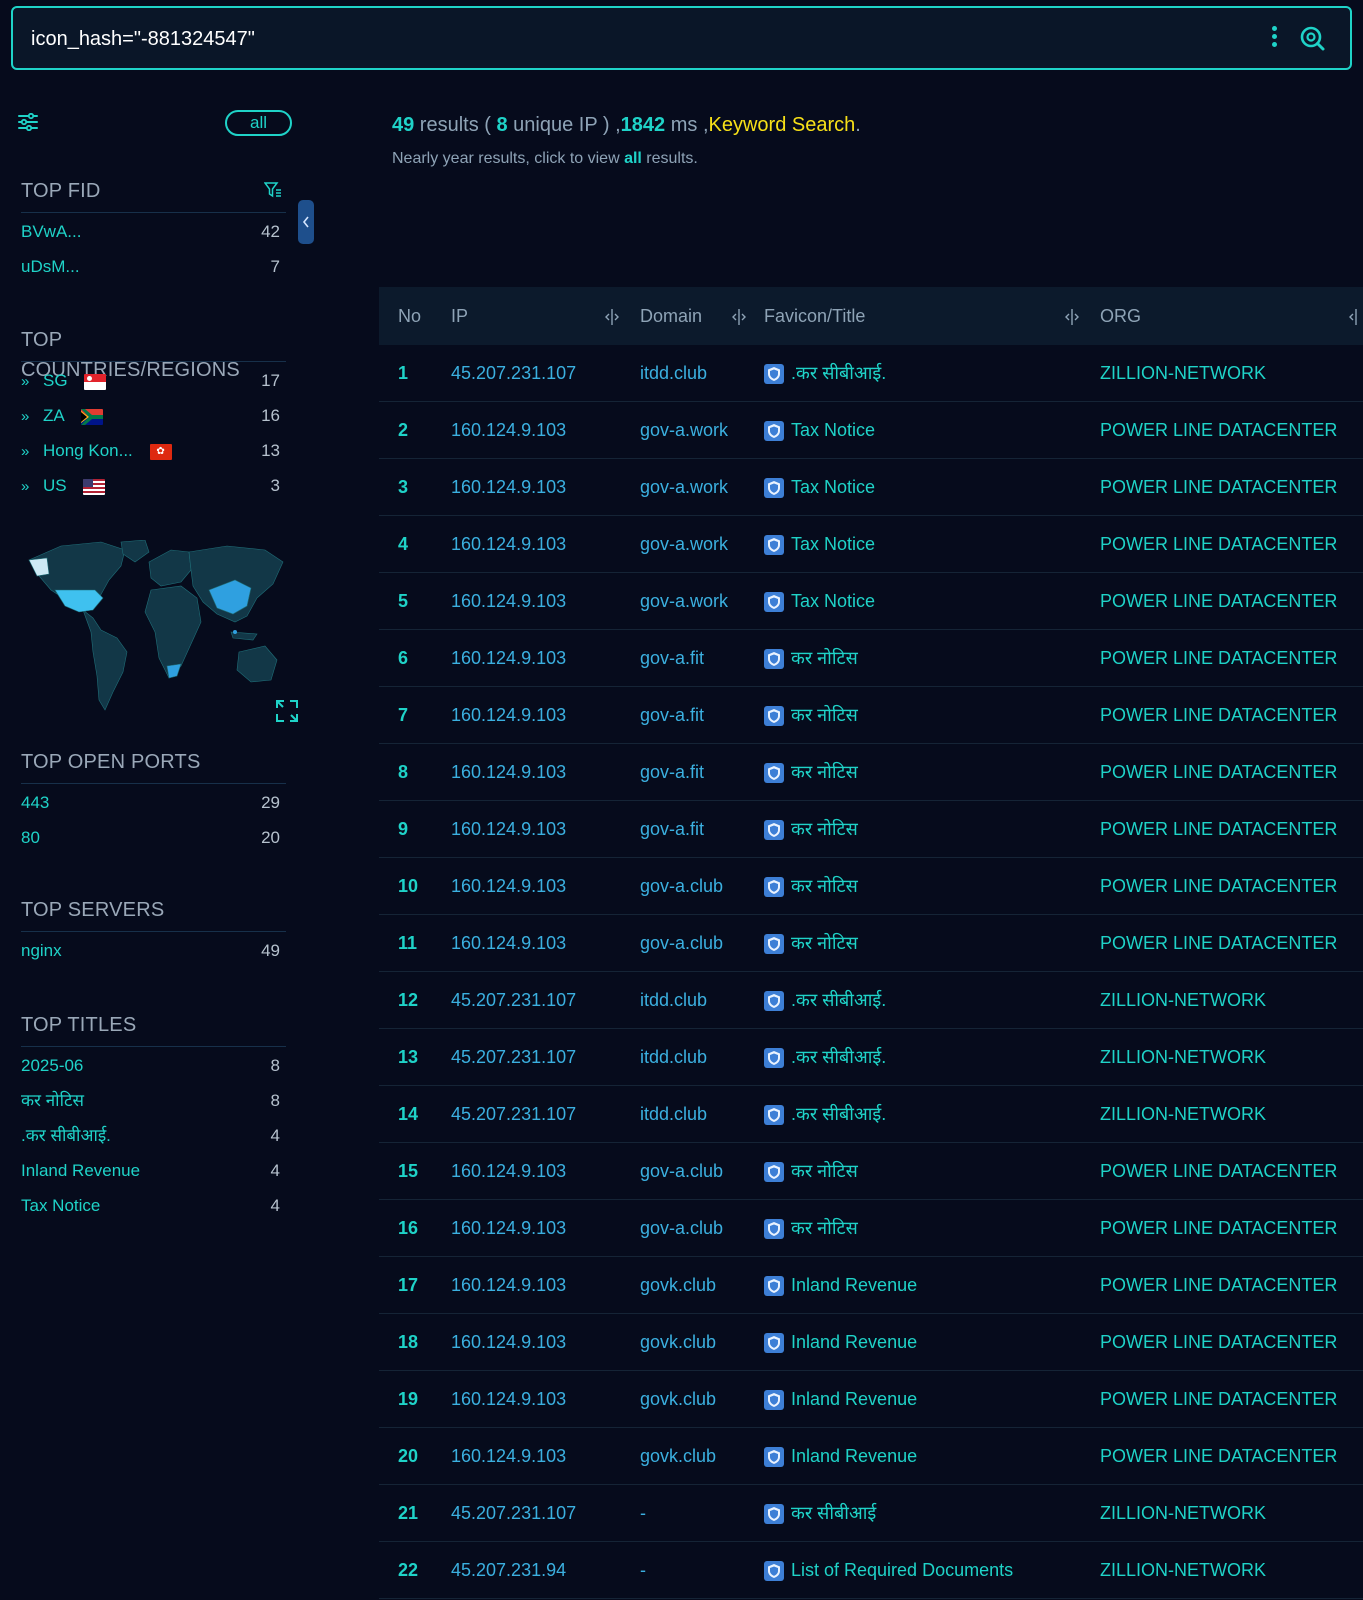  Describe the element at coordinates (28, 122) in the screenshot. I see `filter-sliders-icon` at that location.